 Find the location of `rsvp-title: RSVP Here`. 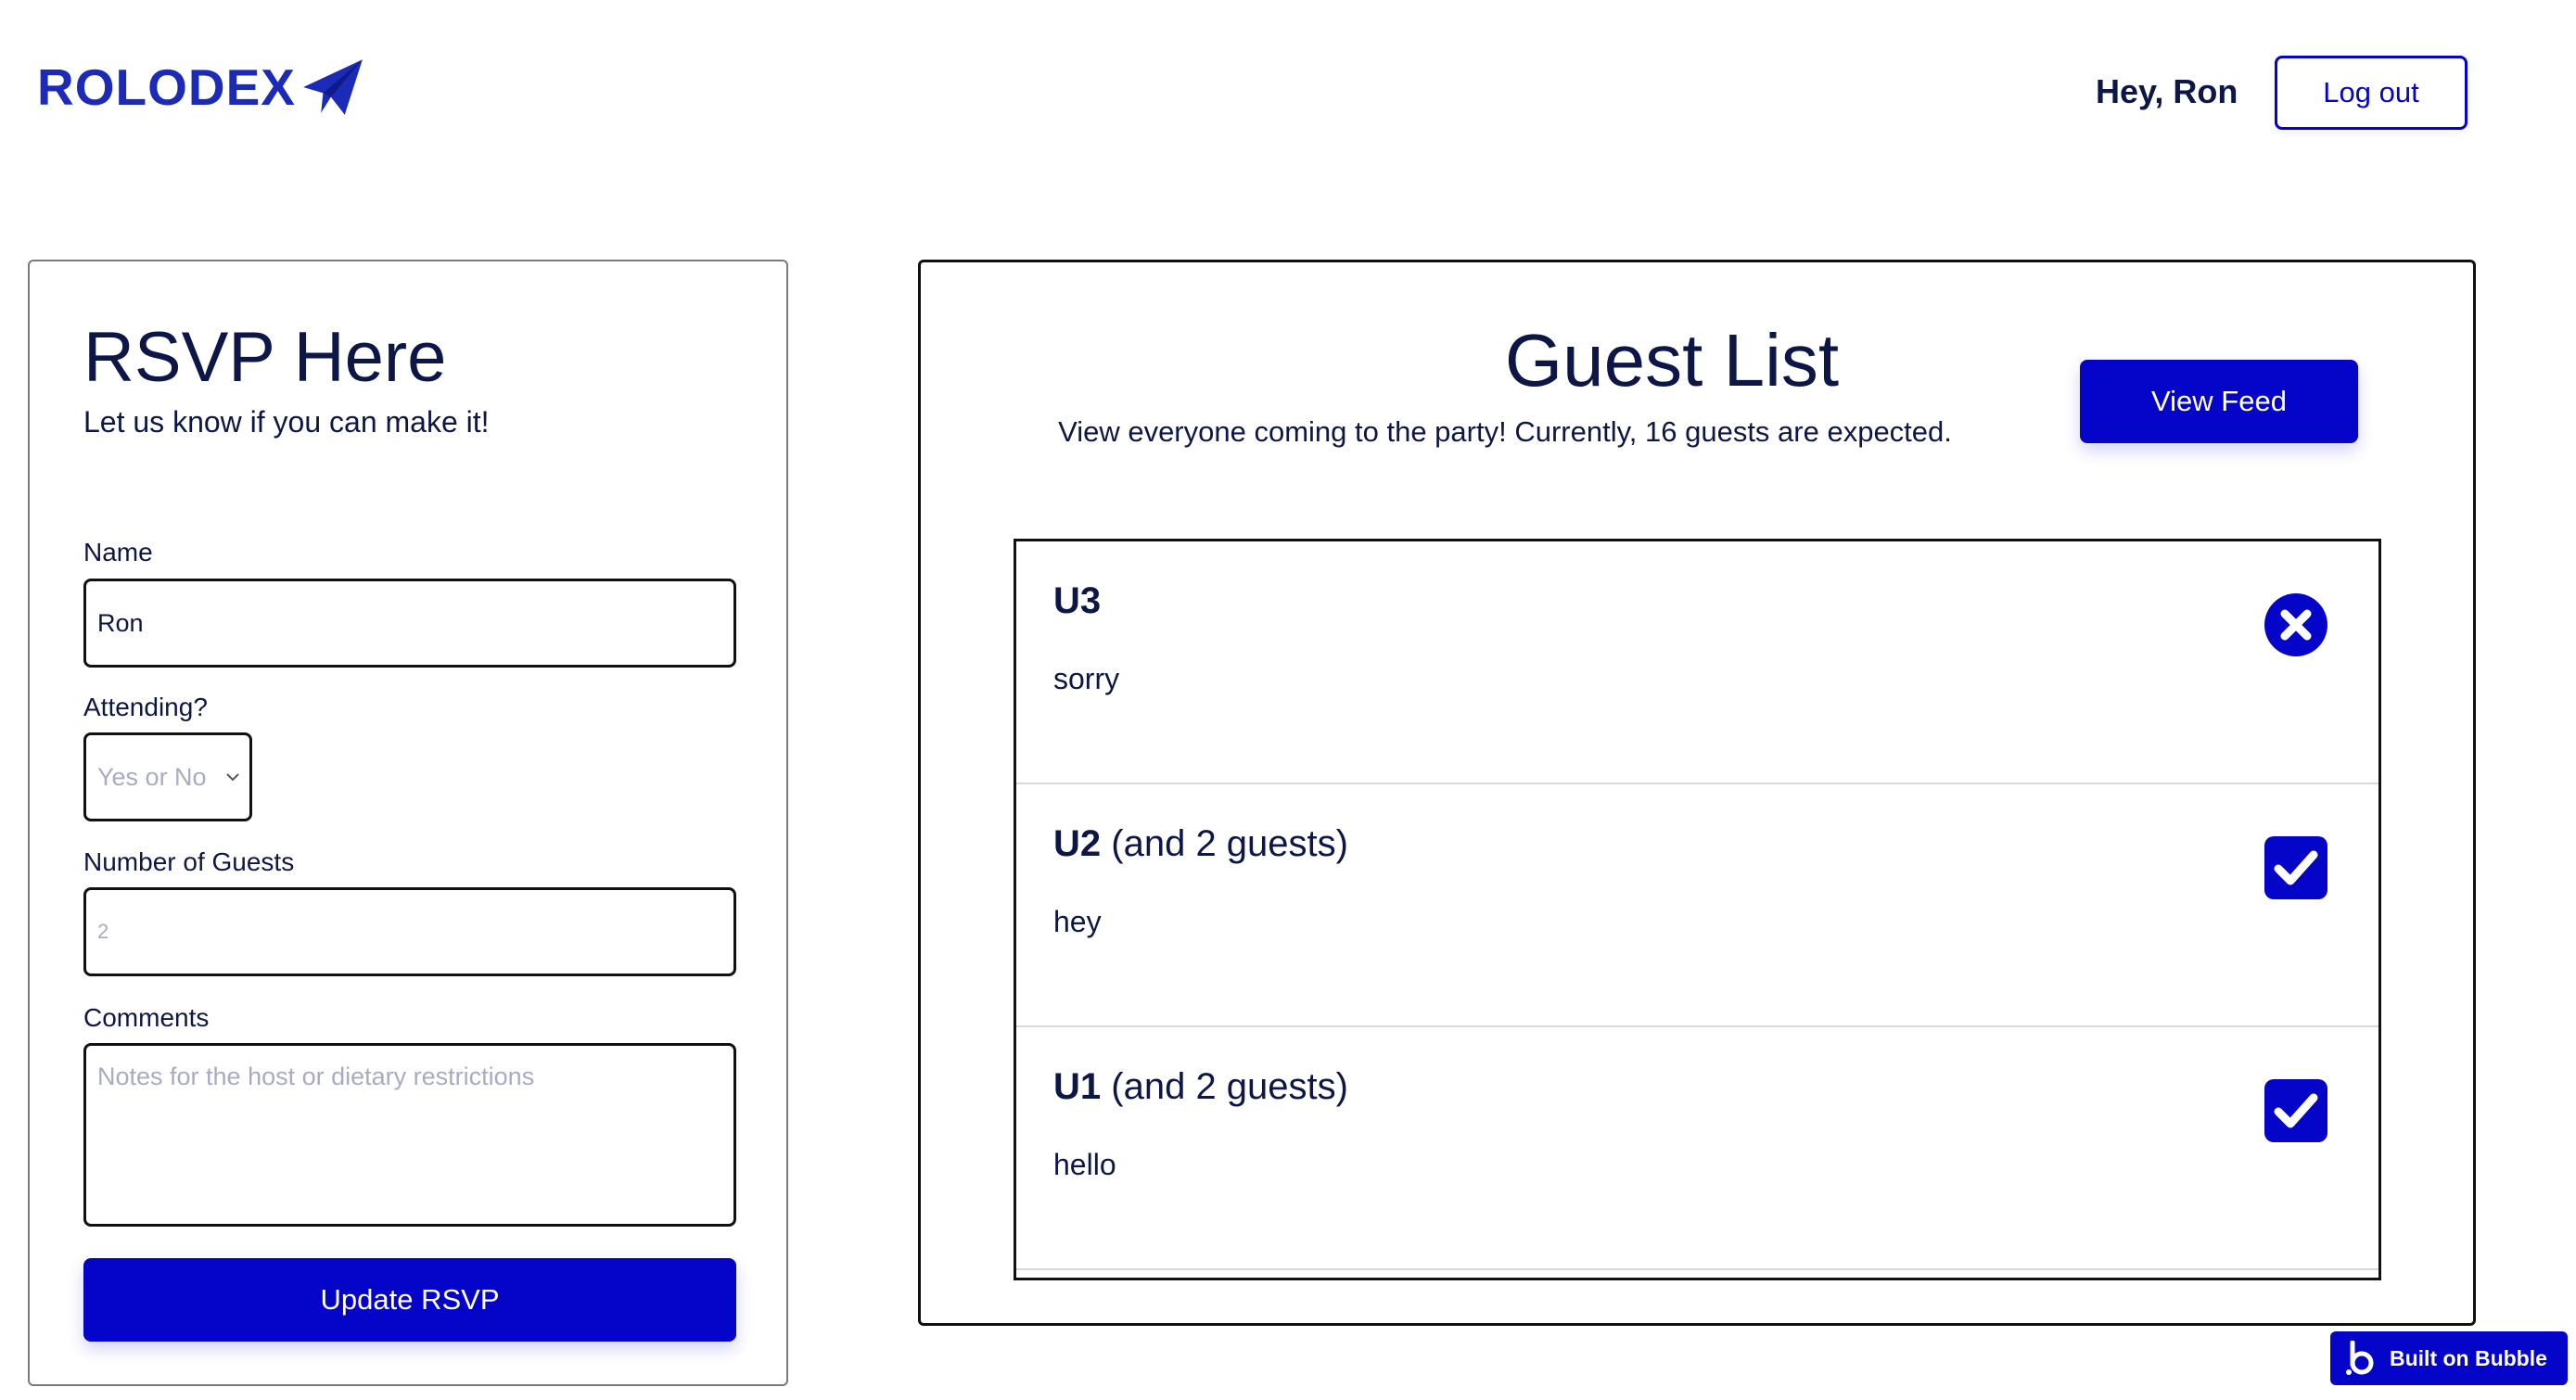

rsvp-title: RSVP Here is located at coordinates (265, 357).